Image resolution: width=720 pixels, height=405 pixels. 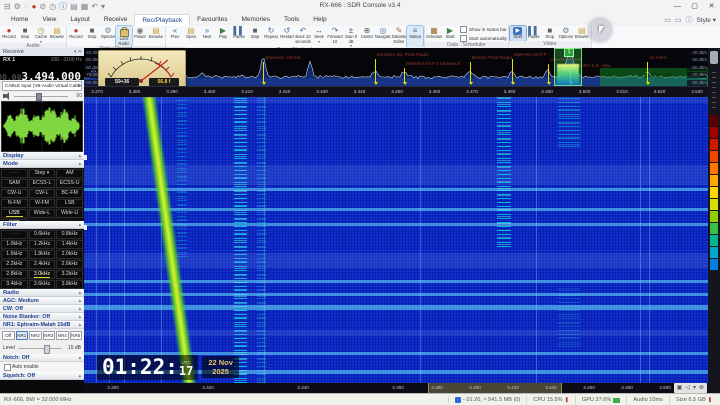 I want to click on waterfall-palette-legend, so click(x=714, y=193).